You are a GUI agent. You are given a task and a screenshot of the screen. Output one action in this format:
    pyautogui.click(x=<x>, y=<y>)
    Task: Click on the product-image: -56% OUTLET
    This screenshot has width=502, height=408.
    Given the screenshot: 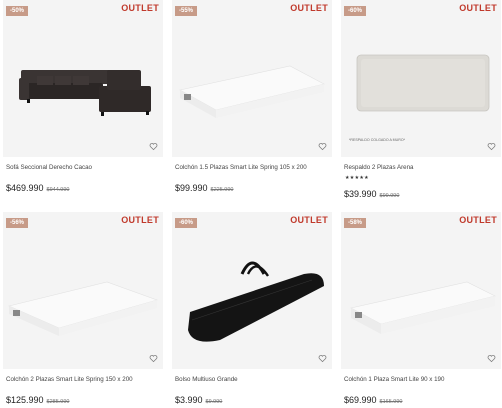 What is the action you would take?
    pyautogui.click(x=83, y=290)
    